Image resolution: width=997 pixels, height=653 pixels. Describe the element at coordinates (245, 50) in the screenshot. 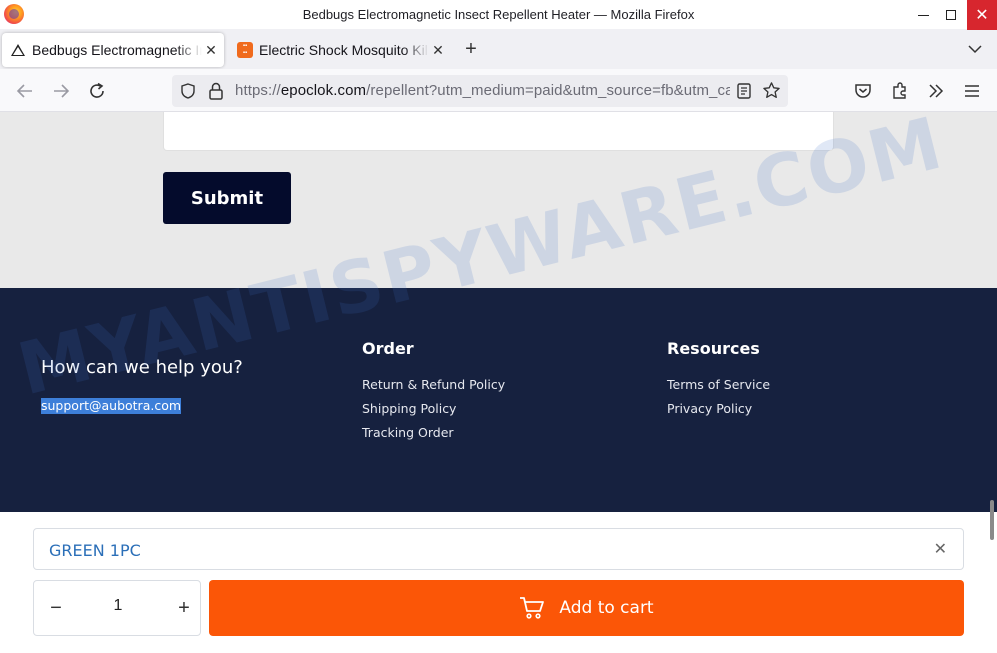

I see `shop-favicon-icon: ▪▪ ▪▪` at that location.